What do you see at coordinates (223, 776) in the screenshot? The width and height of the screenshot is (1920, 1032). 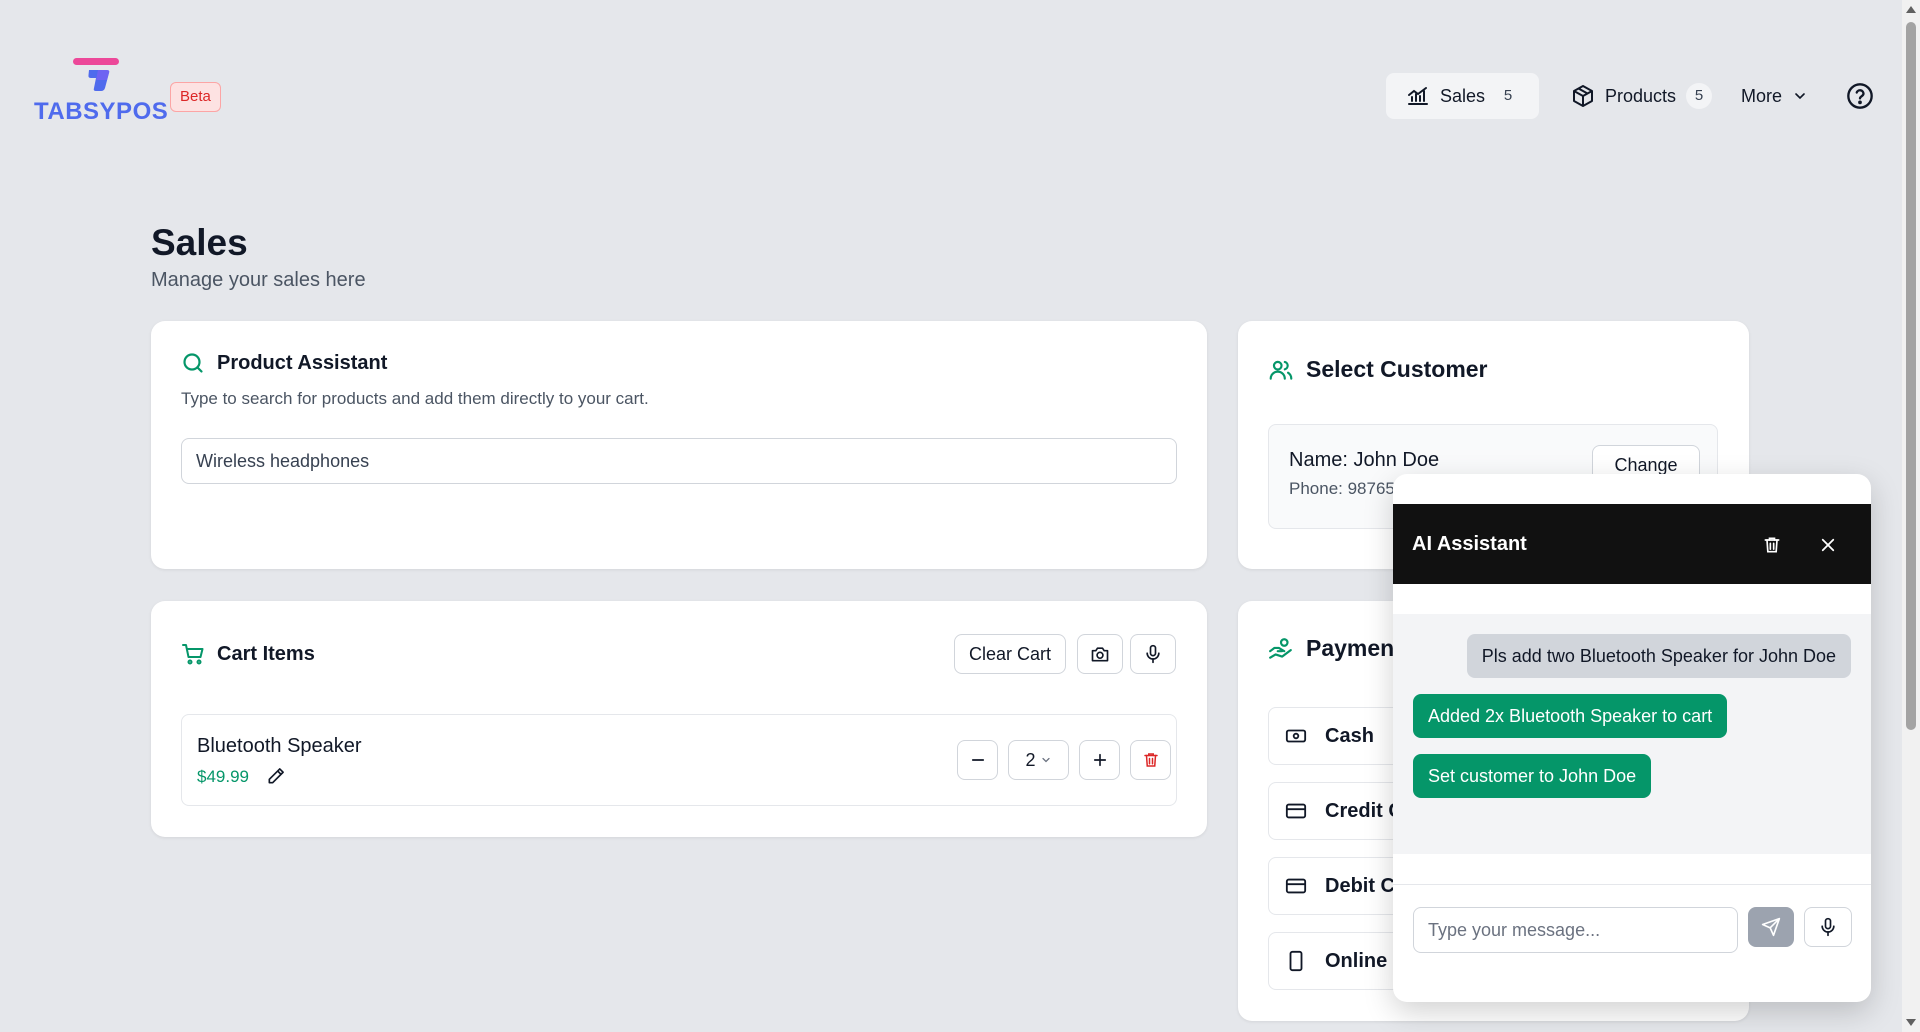 I see `cart-item-price: $49.99` at bounding box center [223, 776].